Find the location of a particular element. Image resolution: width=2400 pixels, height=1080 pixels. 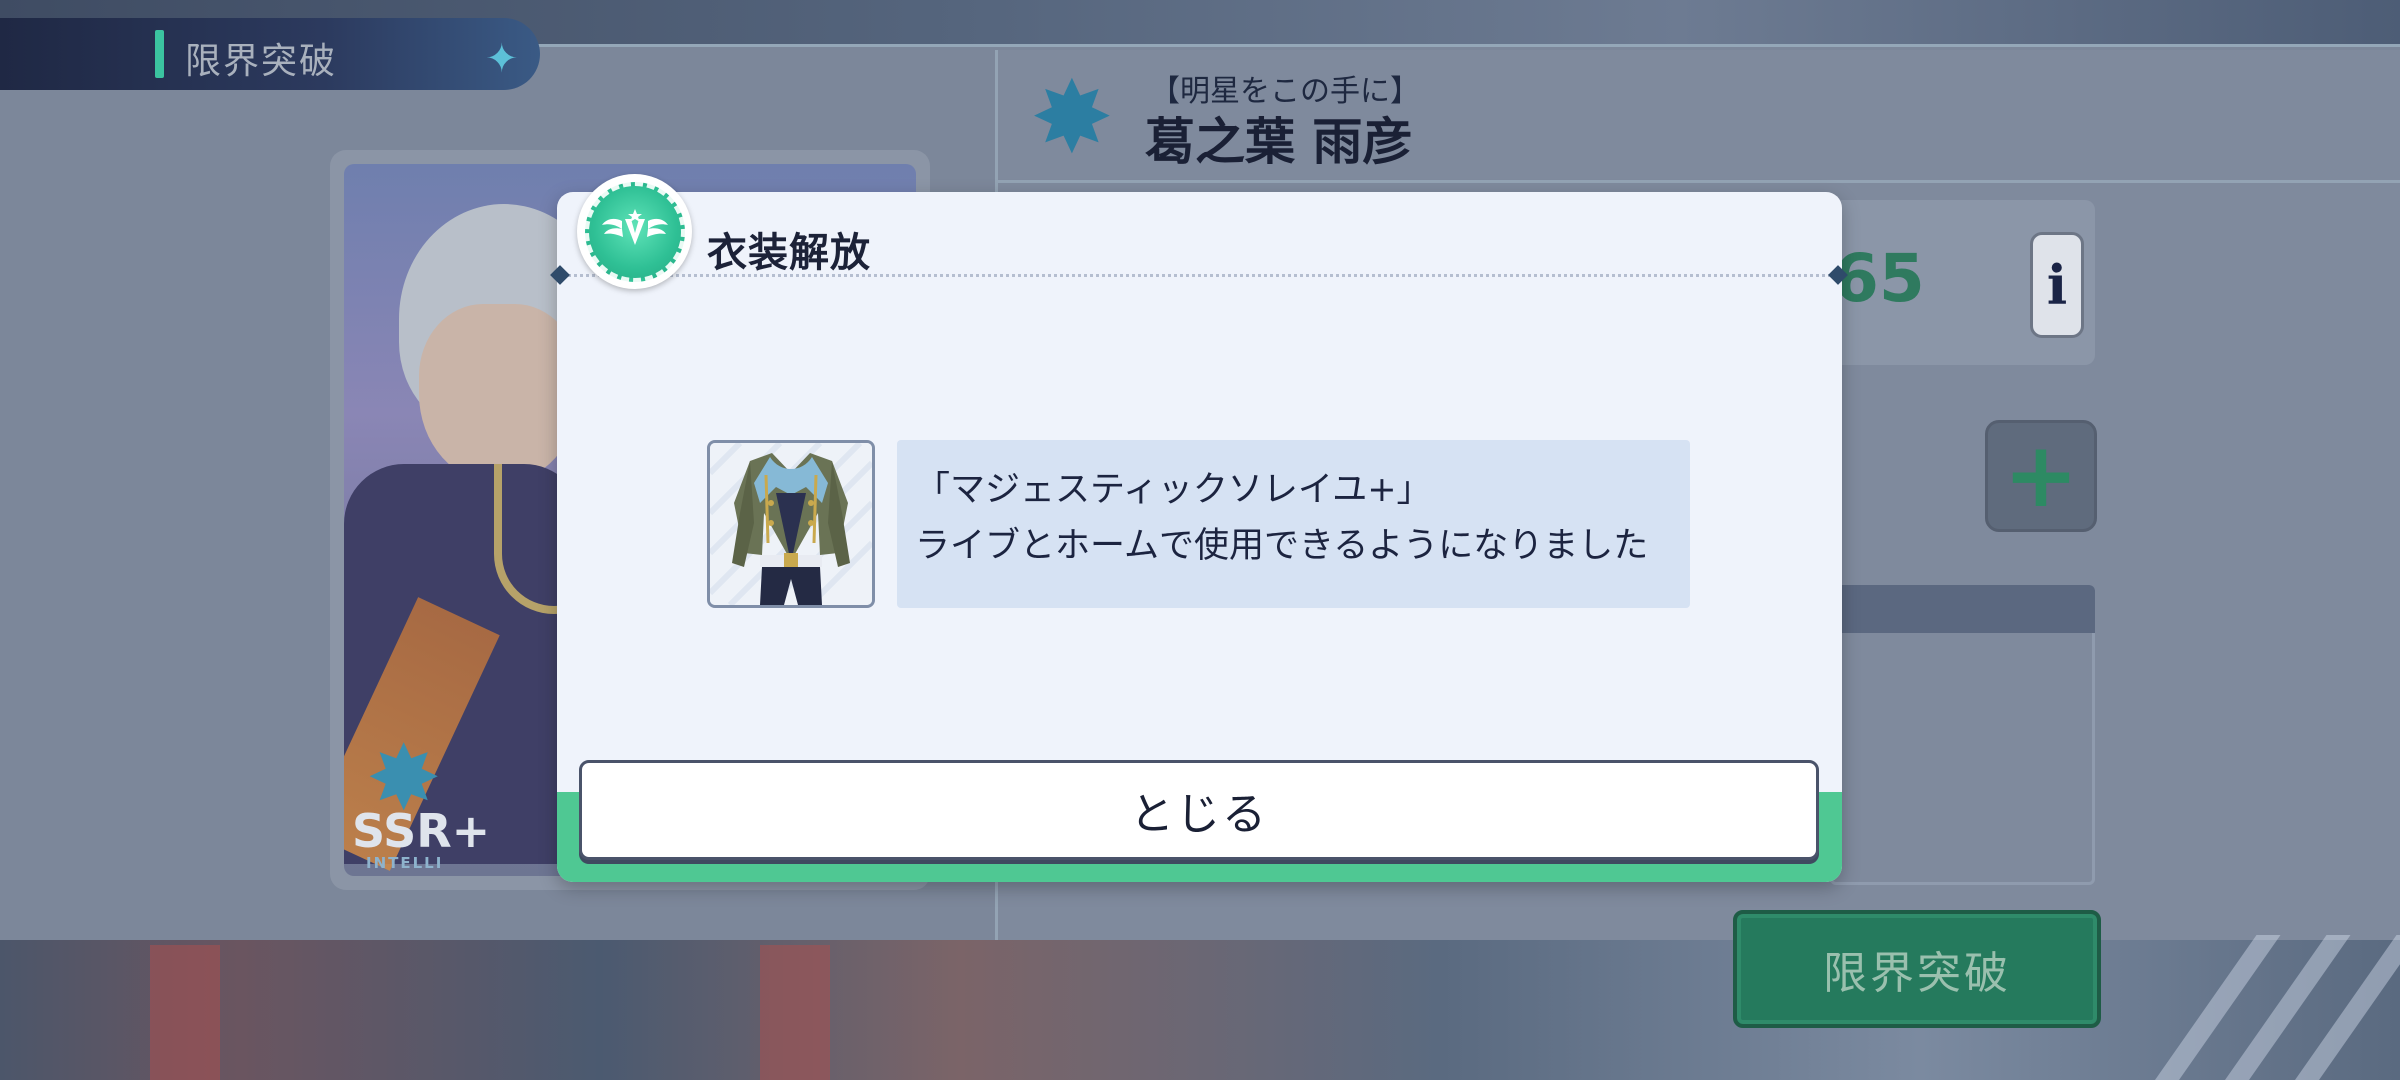

close-button: とじる is located at coordinates (1199, 810).